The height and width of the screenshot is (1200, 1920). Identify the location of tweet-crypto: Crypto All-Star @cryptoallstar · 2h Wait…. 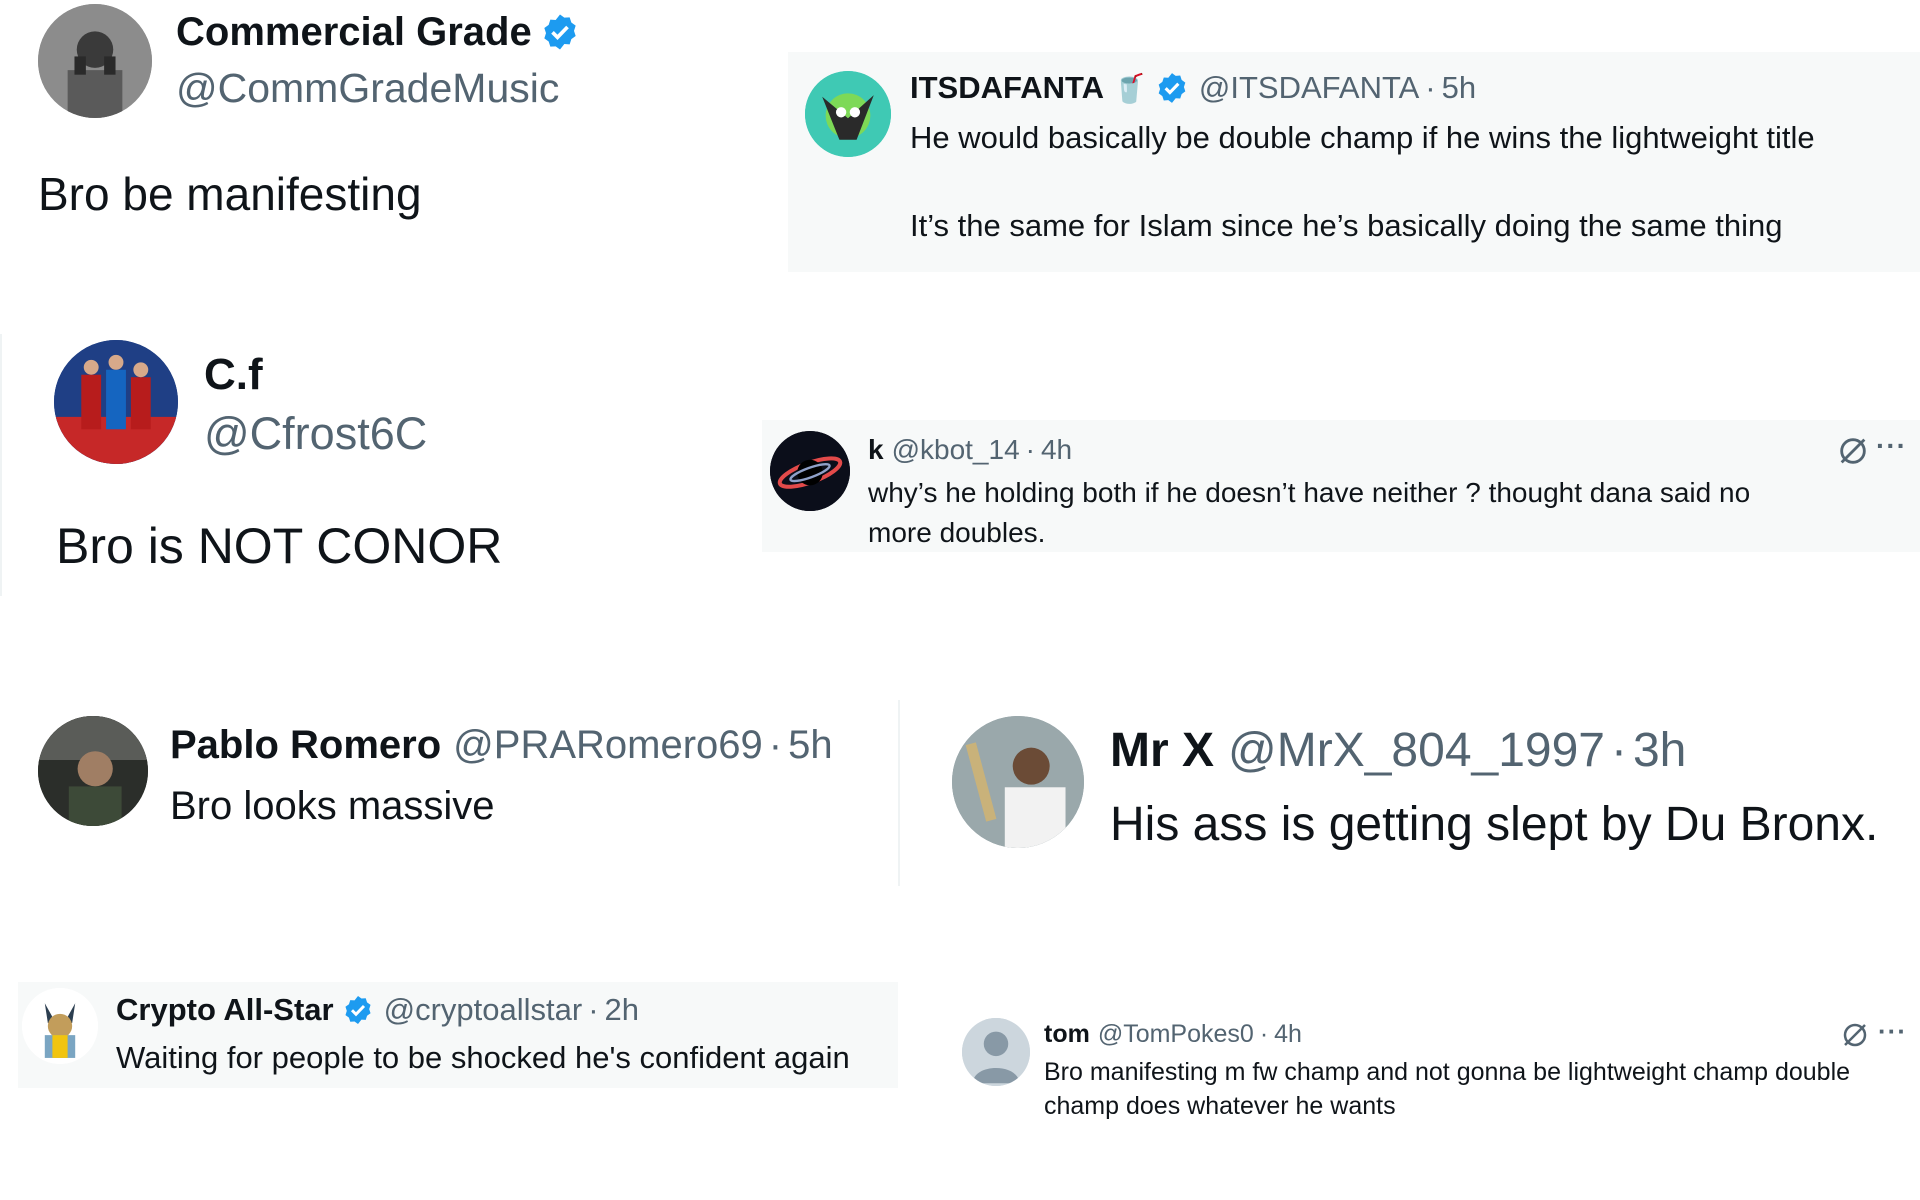
(458, 1035).